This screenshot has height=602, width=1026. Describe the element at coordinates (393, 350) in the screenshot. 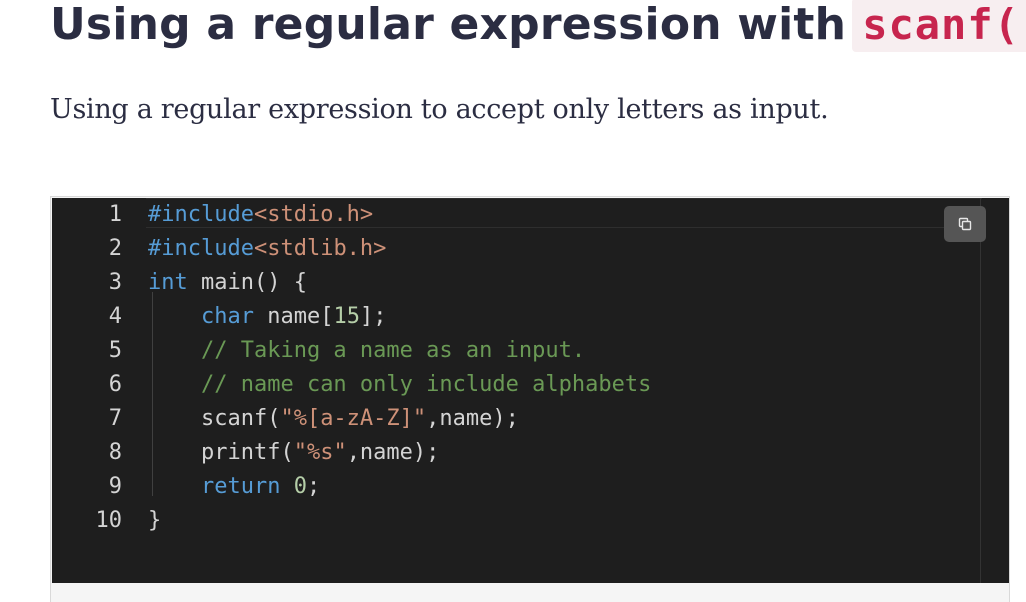

I see `code-token: // Taking a name as an input.` at that location.